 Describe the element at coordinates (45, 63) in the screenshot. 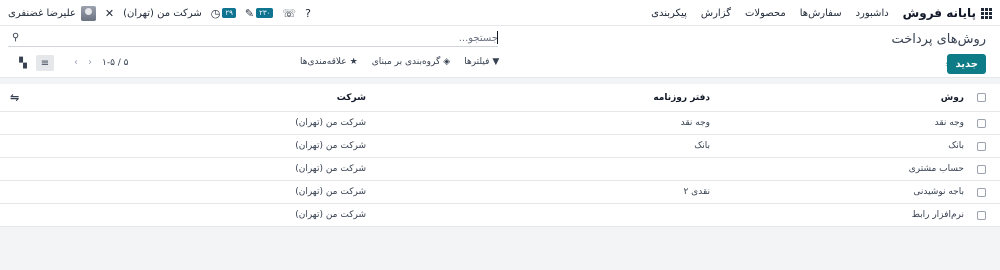

I see `list-view-icon: ≡` at that location.